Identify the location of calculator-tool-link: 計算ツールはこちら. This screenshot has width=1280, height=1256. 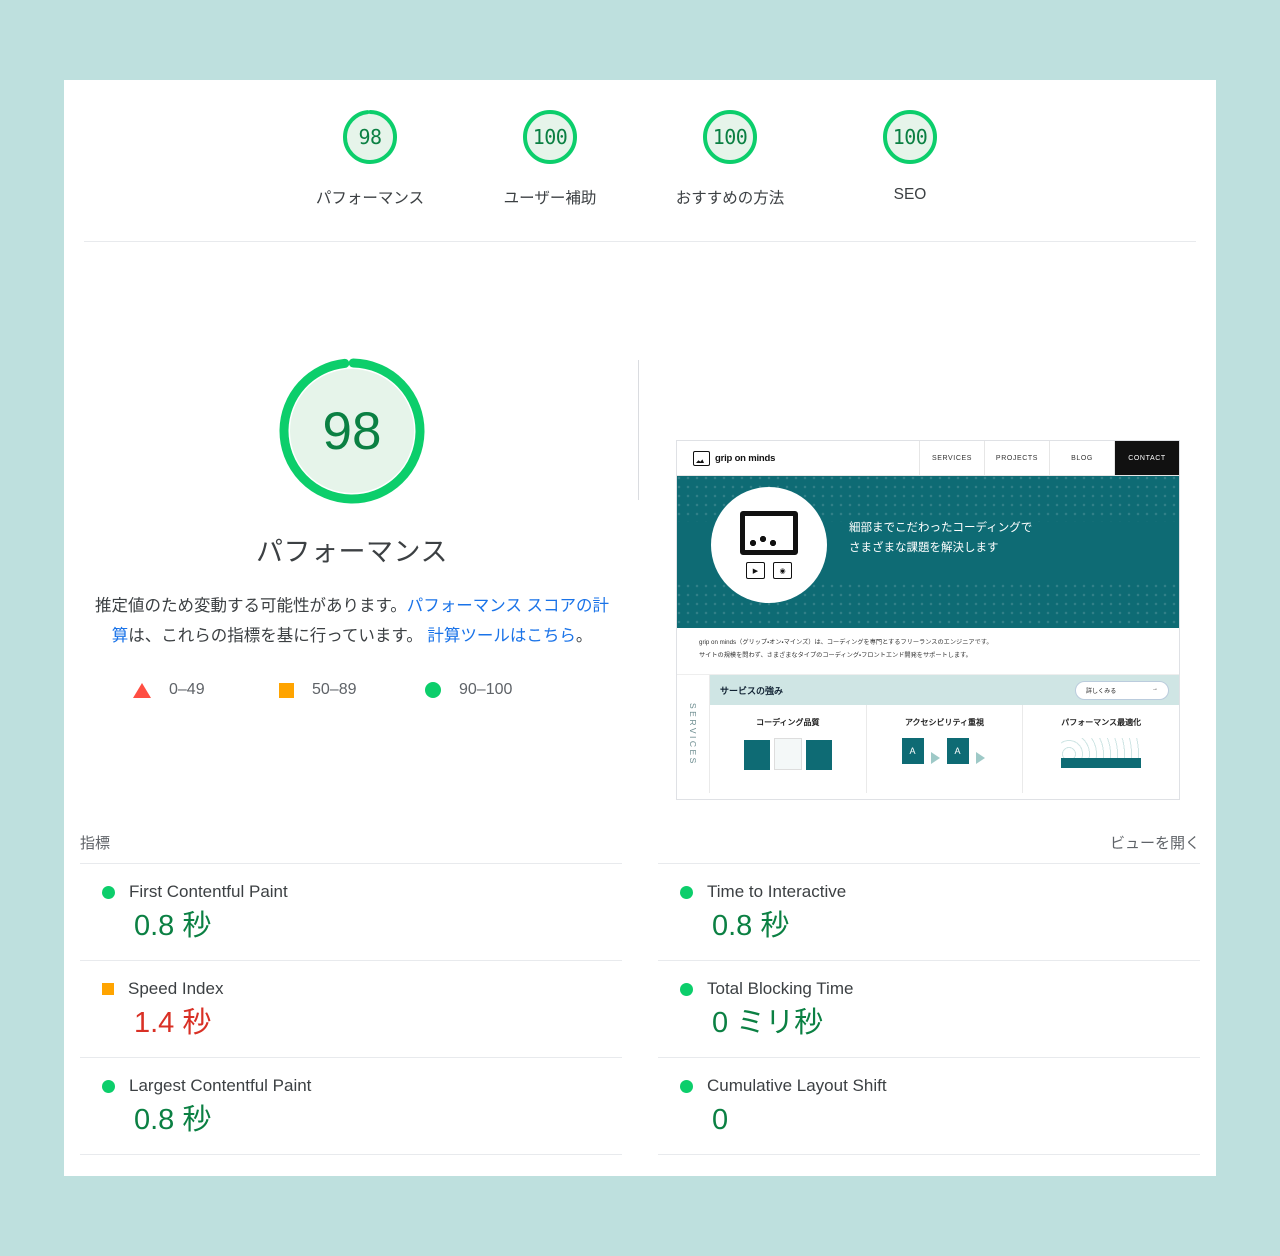
(501, 636).